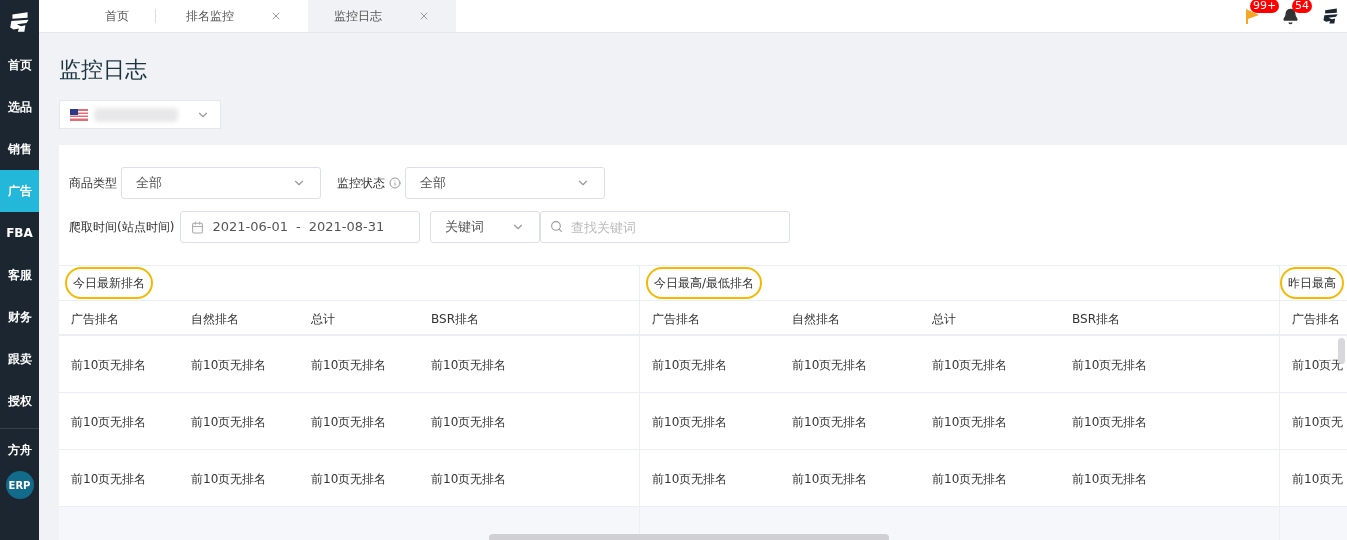 The height and width of the screenshot is (540, 1347). Describe the element at coordinates (140, 114) in the screenshot. I see `store-select` at that location.